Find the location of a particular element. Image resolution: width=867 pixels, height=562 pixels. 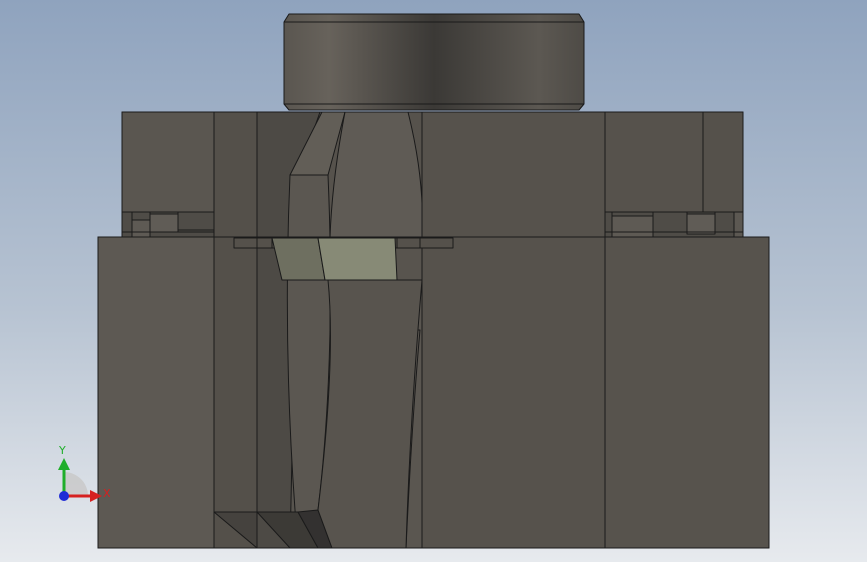

triad-plane-arc is located at coordinates (76, 484).